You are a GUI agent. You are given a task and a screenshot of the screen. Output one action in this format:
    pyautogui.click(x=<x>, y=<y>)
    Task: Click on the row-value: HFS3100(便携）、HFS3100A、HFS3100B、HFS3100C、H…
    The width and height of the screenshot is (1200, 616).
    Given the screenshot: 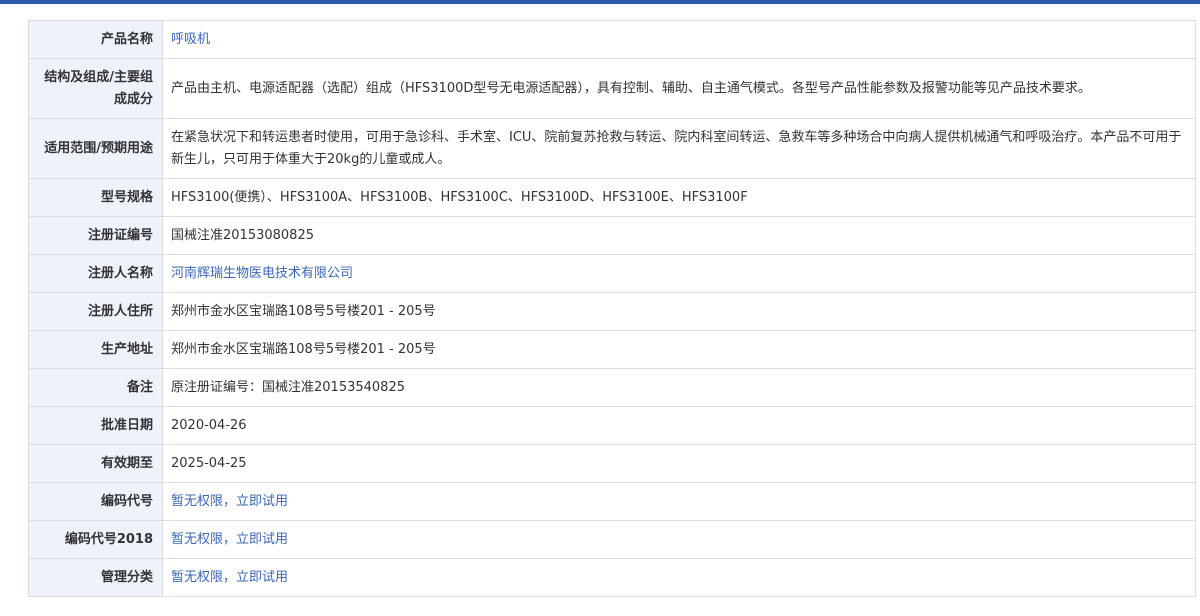 What is the action you would take?
    pyautogui.click(x=679, y=197)
    